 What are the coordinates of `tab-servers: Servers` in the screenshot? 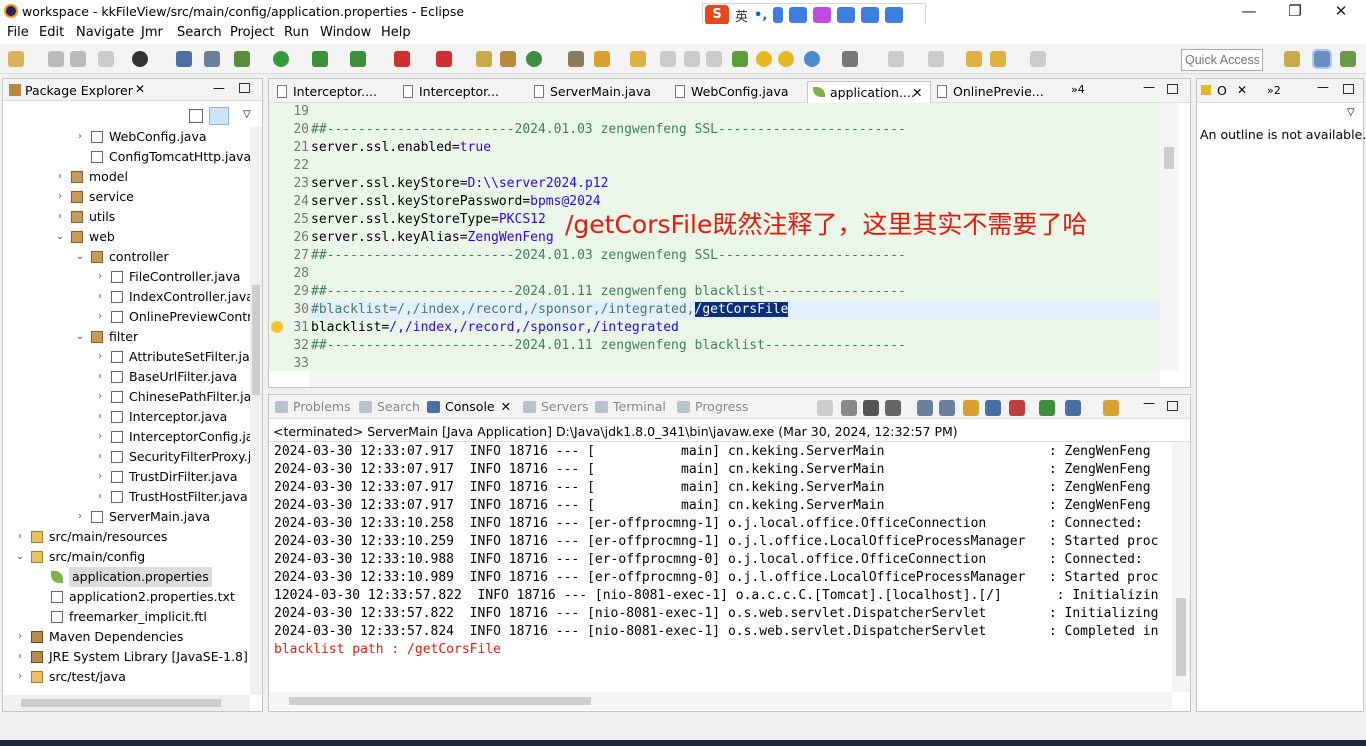 It's located at (556, 406).